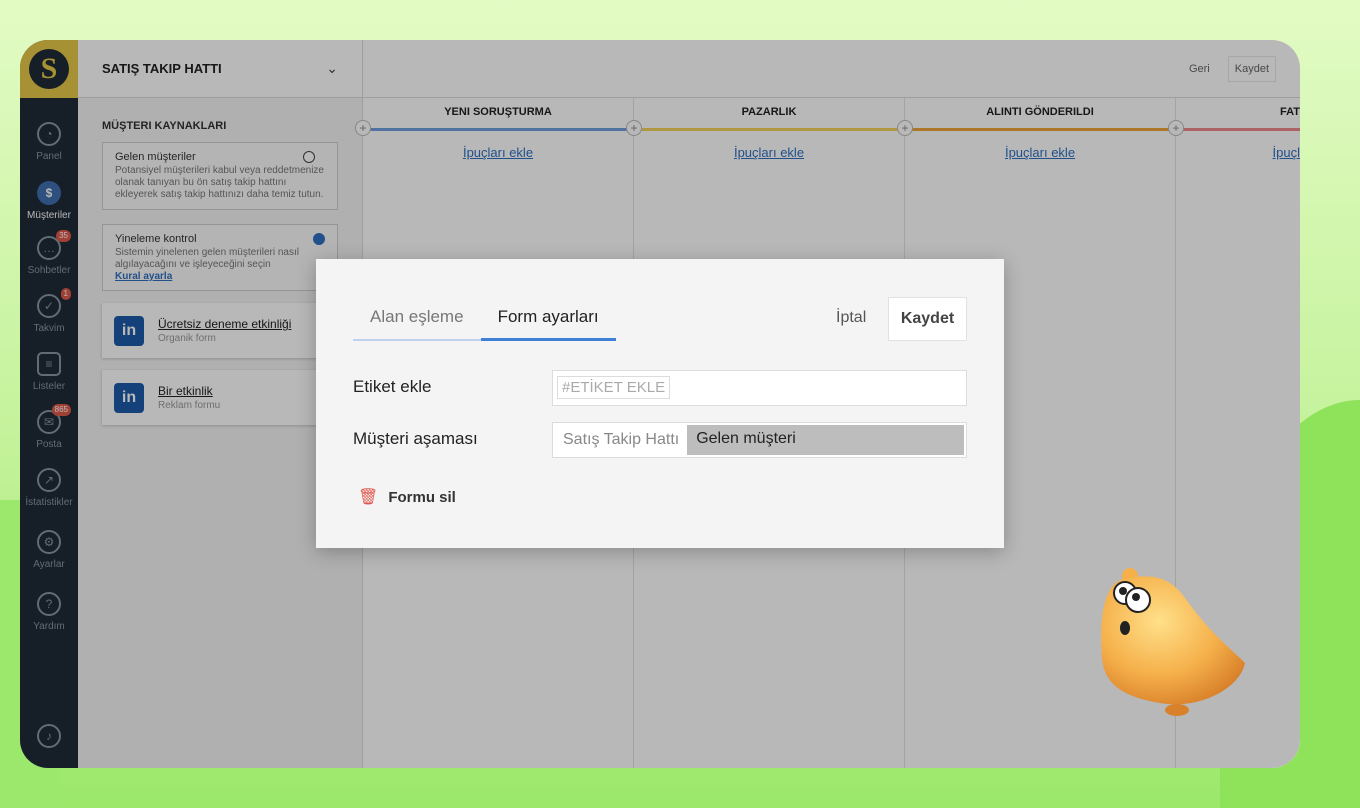  Describe the element at coordinates (417, 319) in the screenshot. I see `tab-field-mapping: Alan eşleme` at that location.